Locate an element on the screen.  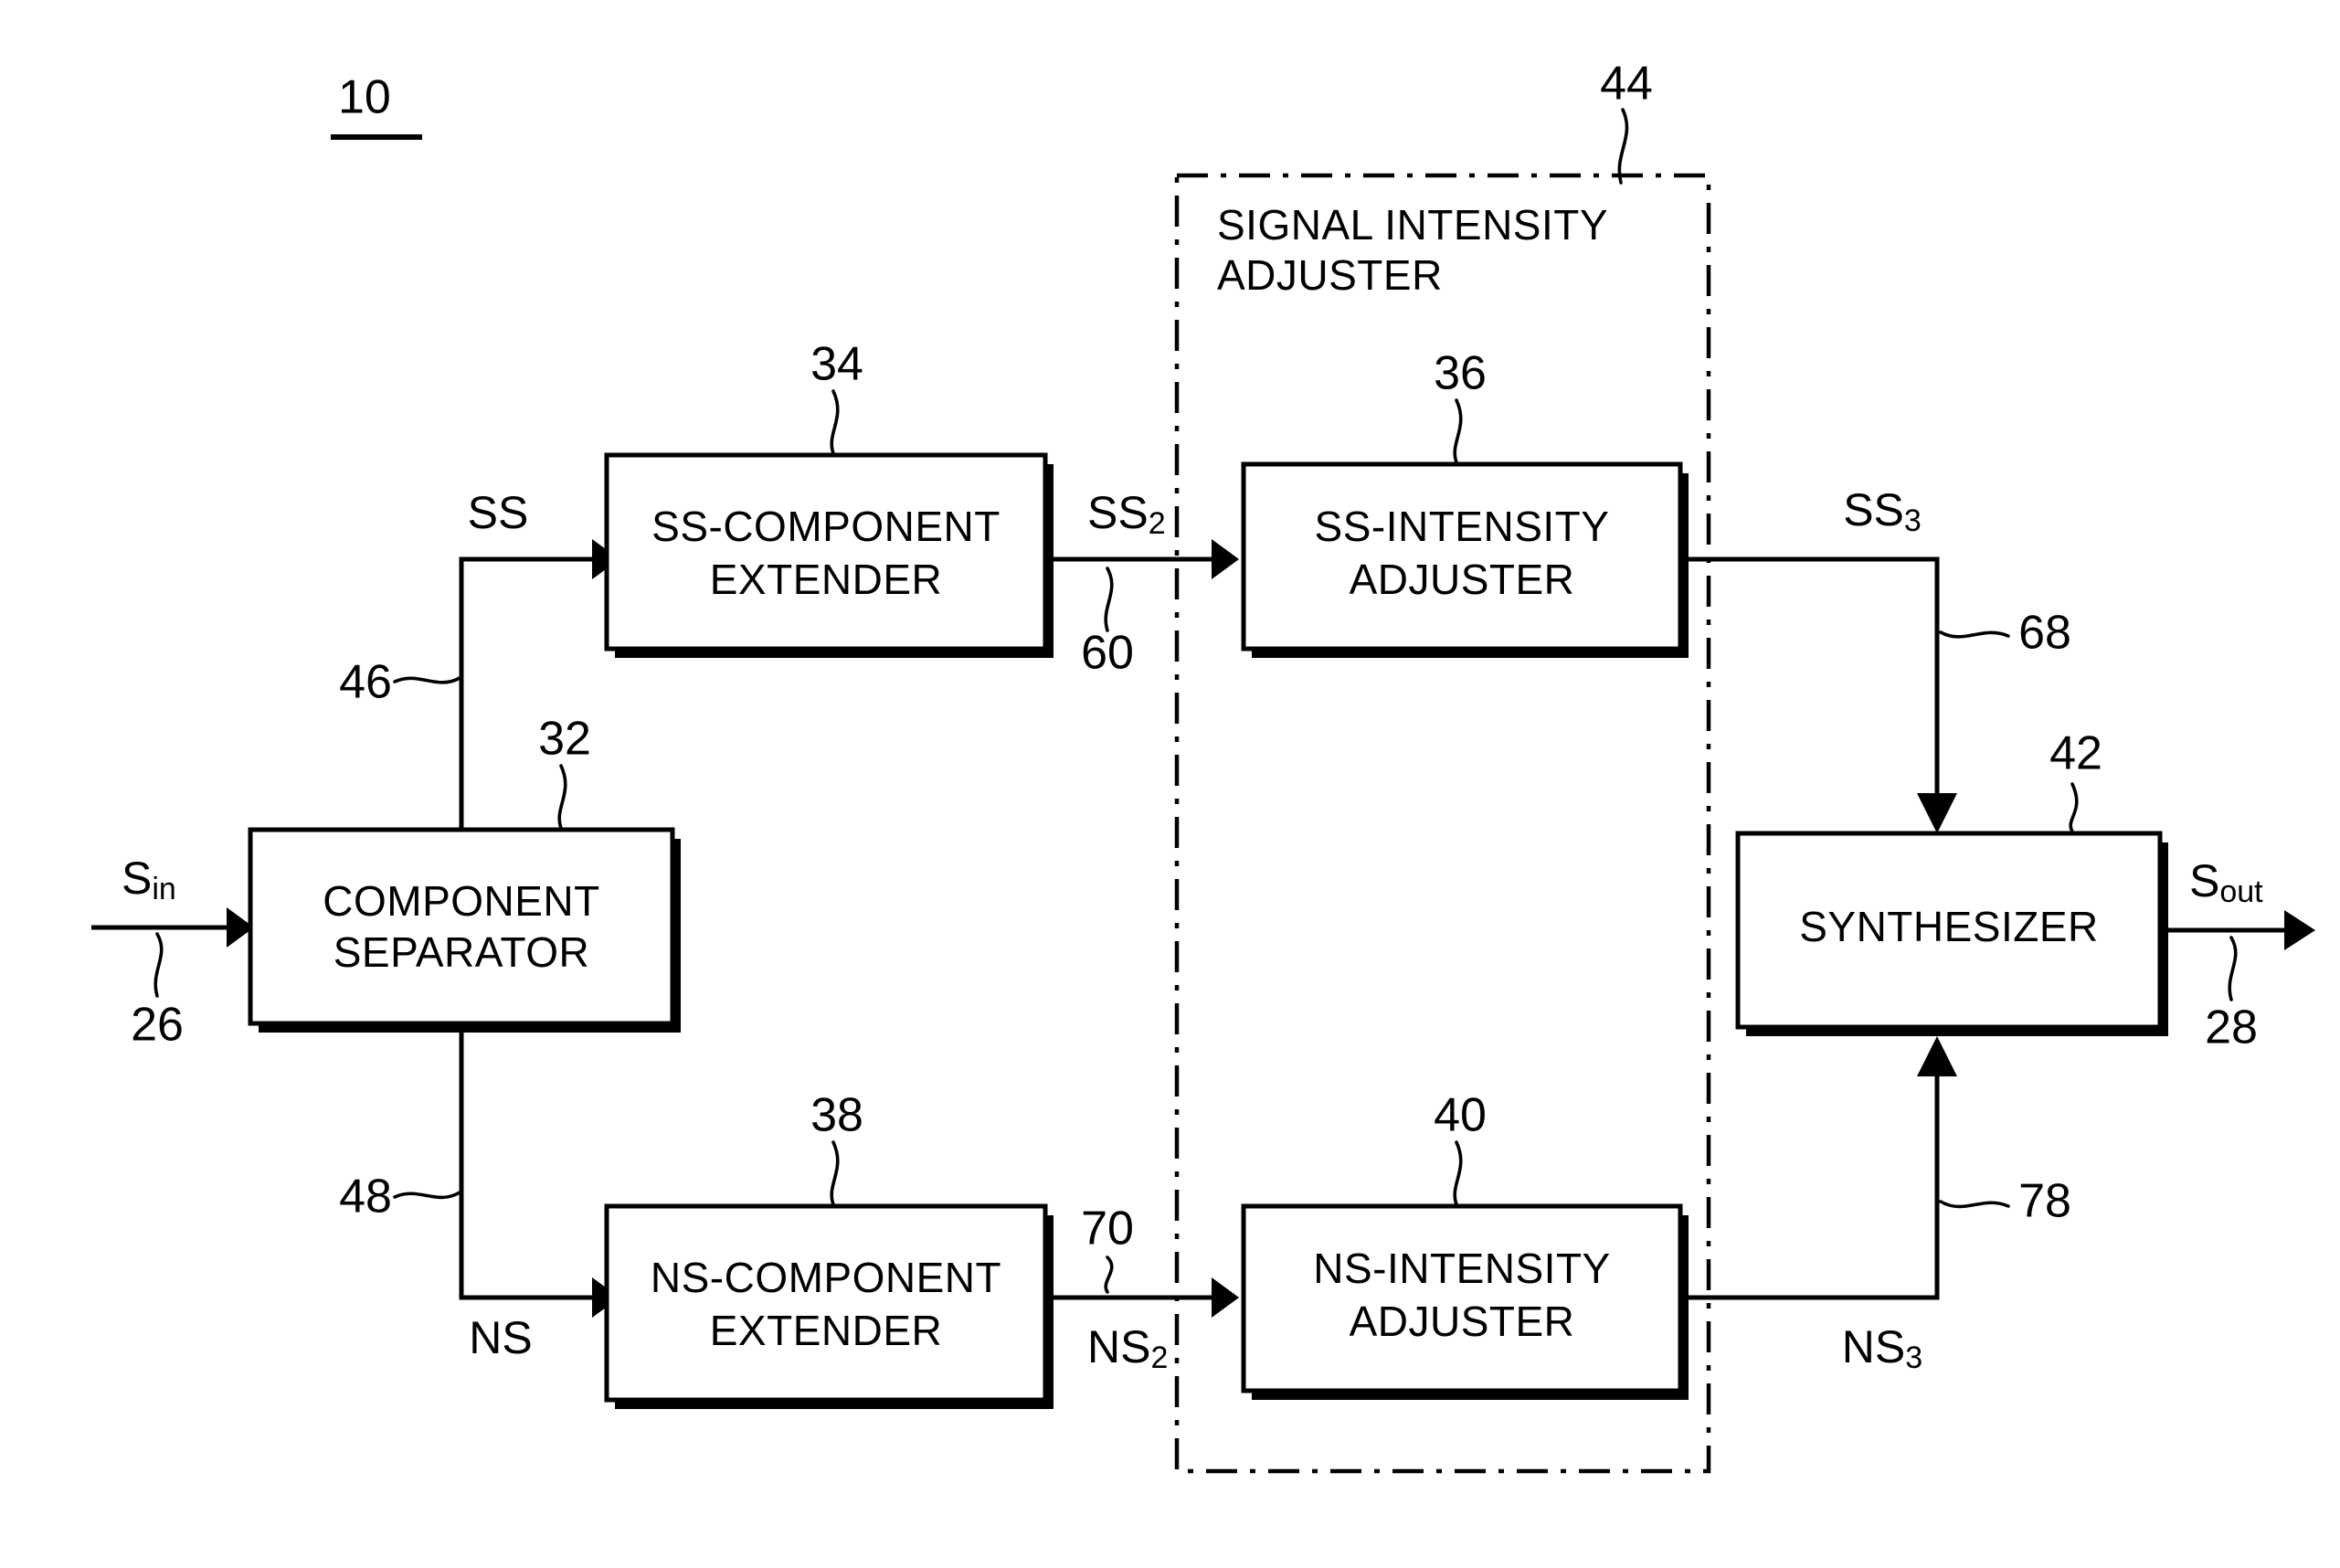
ss-branch-group: SS 46 is located at coordinates (479, 659).